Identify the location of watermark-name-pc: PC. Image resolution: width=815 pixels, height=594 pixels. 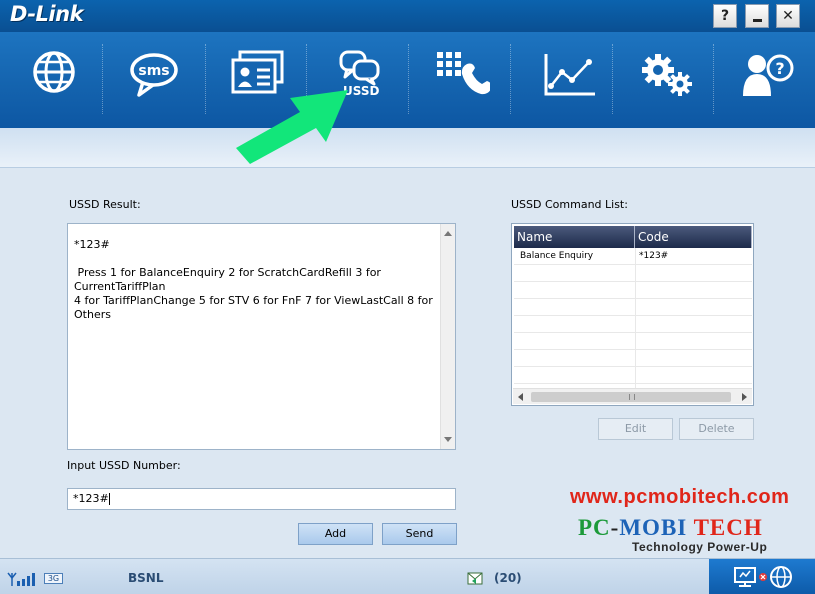
(594, 527).